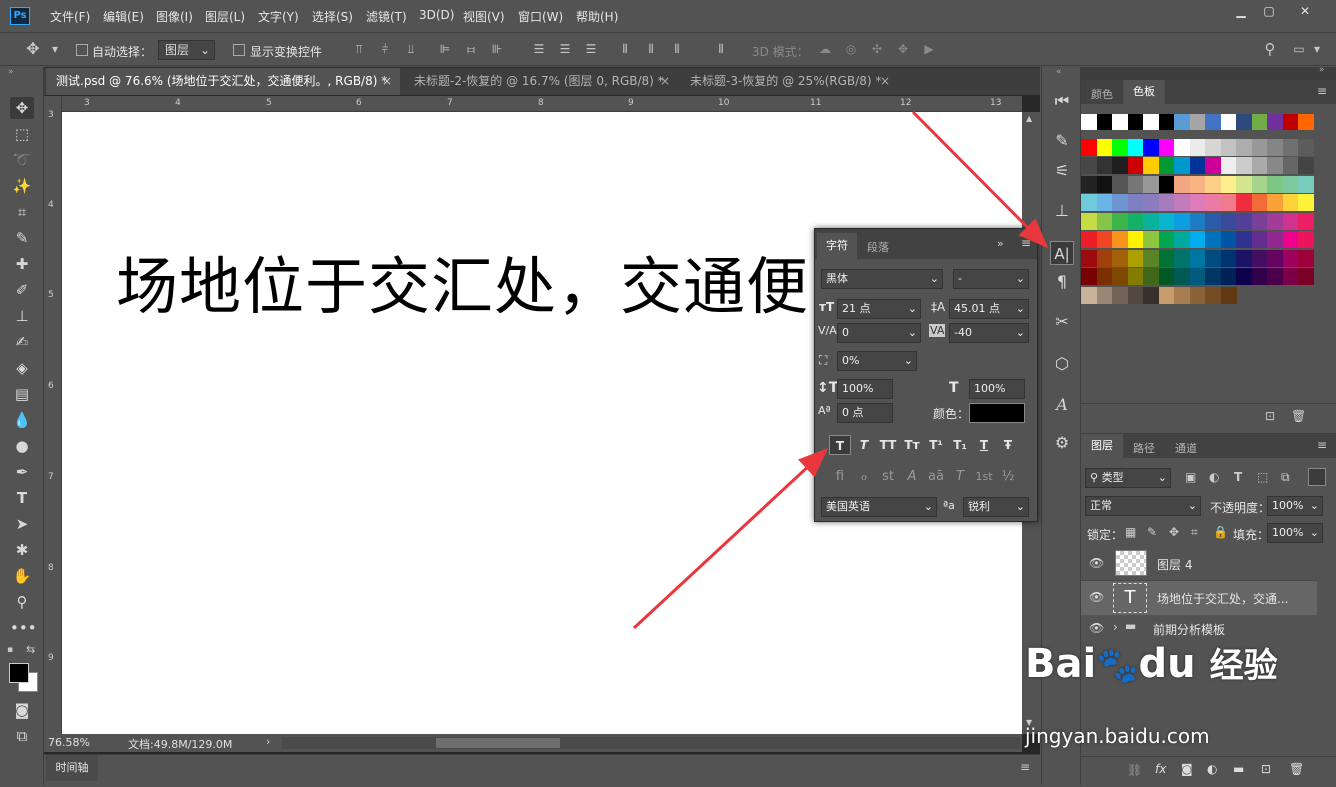 The image size is (1336, 787). I want to click on tsume-field: 0% ⌄, so click(877, 361).